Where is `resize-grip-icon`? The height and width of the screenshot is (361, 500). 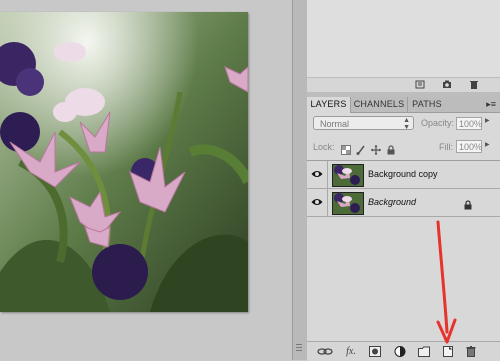 resize-grip-icon is located at coordinates (299, 349).